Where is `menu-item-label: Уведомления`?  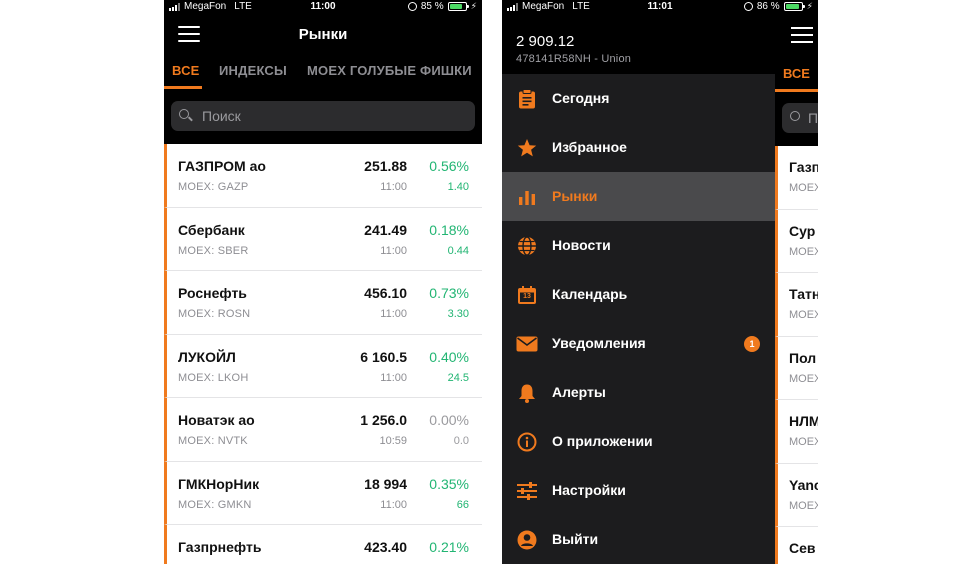
menu-item-label: Уведомления is located at coordinates (599, 343).